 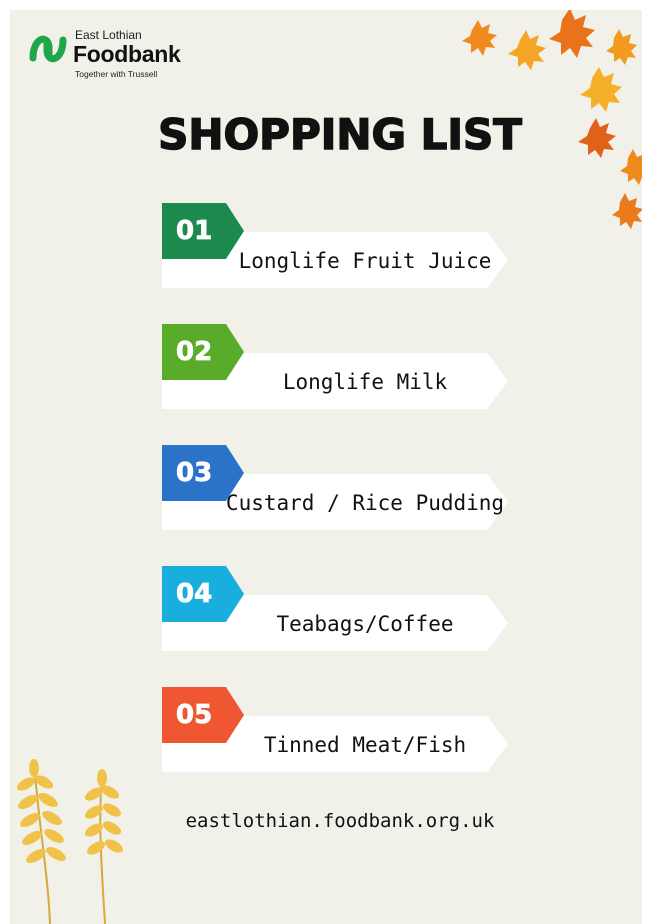 I want to click on list-item-2: 02 Longlife Milk, so click(x=335, y=369).